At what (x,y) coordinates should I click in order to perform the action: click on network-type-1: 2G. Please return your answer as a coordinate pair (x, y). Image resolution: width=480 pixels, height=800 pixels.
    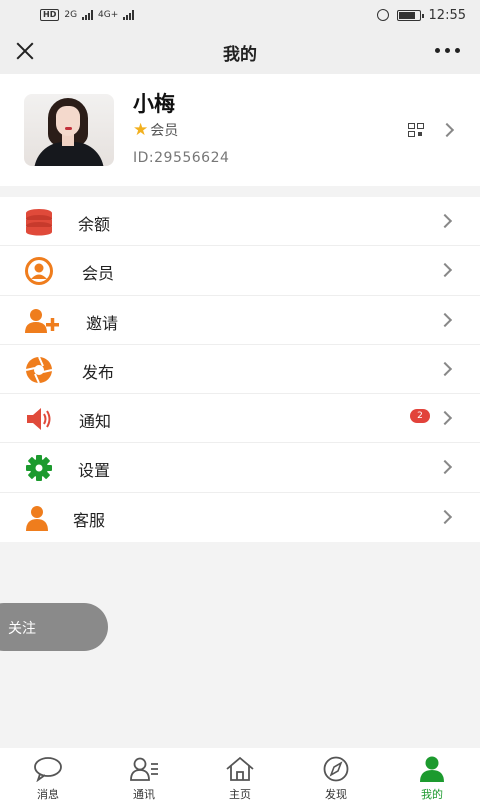
    Looking at the image, I should click on (71, 15).